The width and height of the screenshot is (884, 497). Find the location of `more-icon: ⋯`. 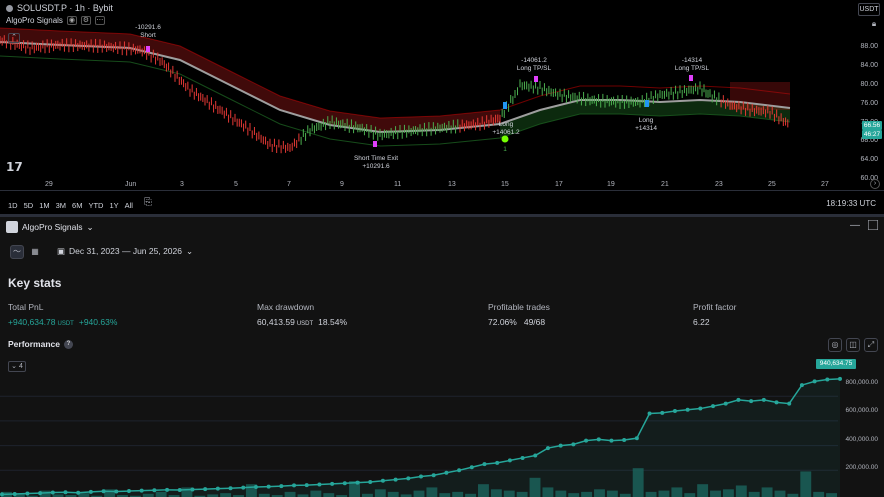

more-icon: ⋯ is located at coordinates (99, 20).